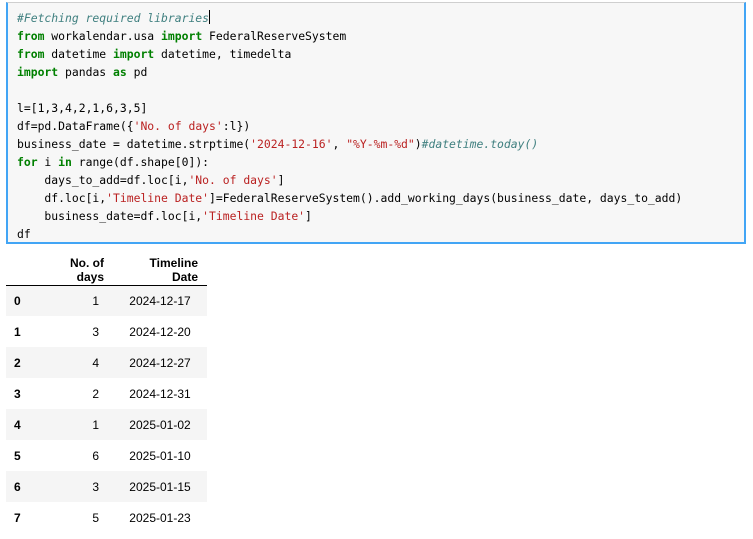 This screenshot has height=539, width=753. What do you see at coordinates (380, 144) in the screenshot?
I see `code-token: "%Y-%m-%d"` at bounding box center [380, 144].